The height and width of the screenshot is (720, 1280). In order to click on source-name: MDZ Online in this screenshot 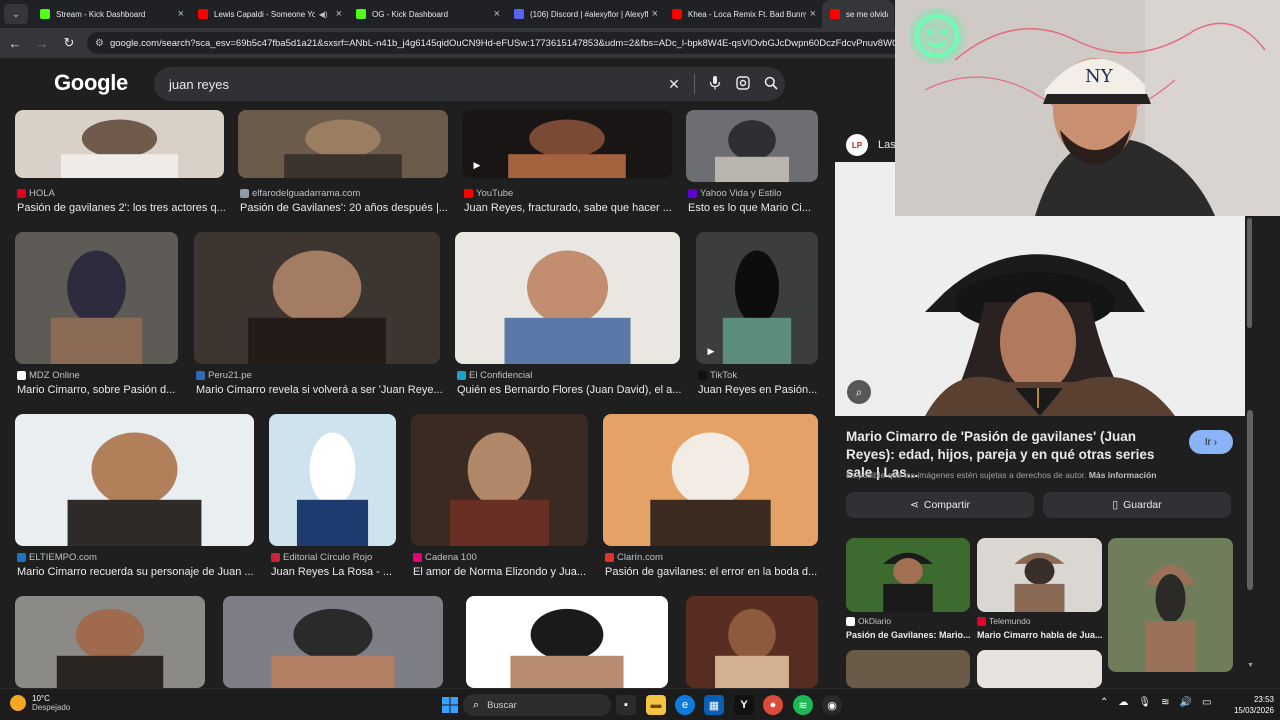, I will do `click(54, 375)`.